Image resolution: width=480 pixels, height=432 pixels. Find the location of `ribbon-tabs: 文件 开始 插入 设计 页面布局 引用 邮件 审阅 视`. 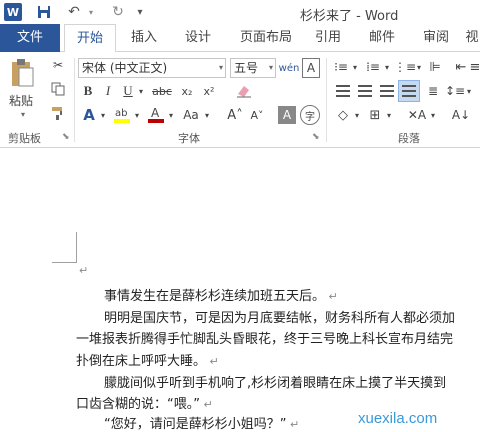

ribbon-tabs: 文件 开始 插入 设计 页面布局 引用 邮件 审阅 视 is located at coordinates (240, 38).